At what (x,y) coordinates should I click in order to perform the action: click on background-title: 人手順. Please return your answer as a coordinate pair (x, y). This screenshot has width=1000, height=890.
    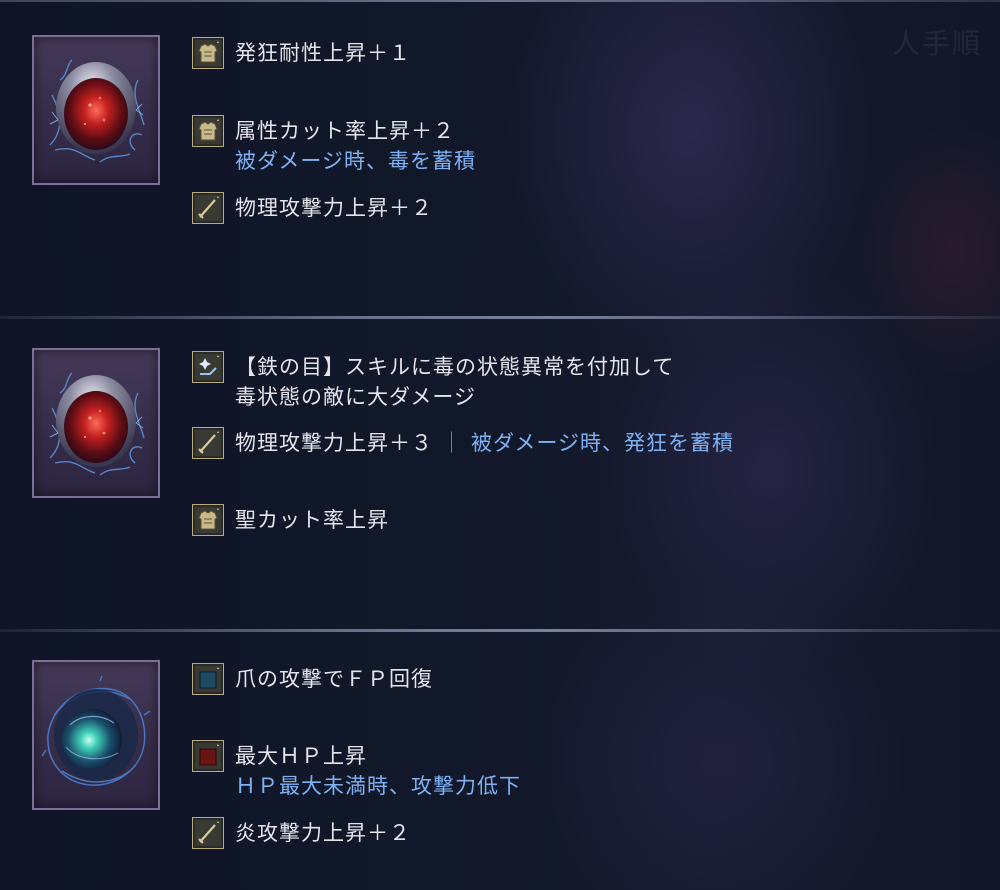
    Looking at the image, I should click on (936, 43).